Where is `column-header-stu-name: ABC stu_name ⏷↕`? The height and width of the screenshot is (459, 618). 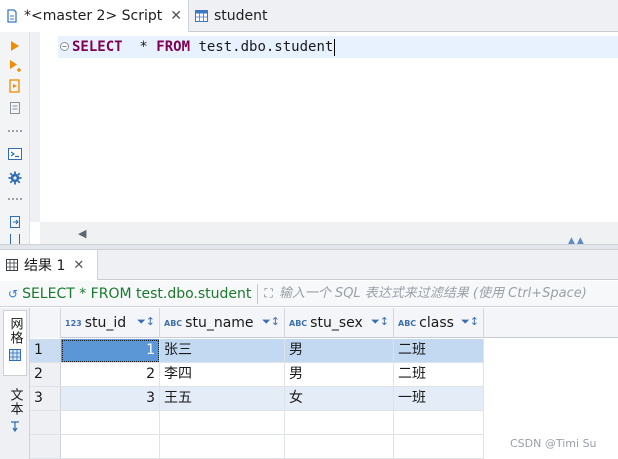
column-header-stu-name: ABC stu_name ⏷↕ is located at coordinates (222, 323).